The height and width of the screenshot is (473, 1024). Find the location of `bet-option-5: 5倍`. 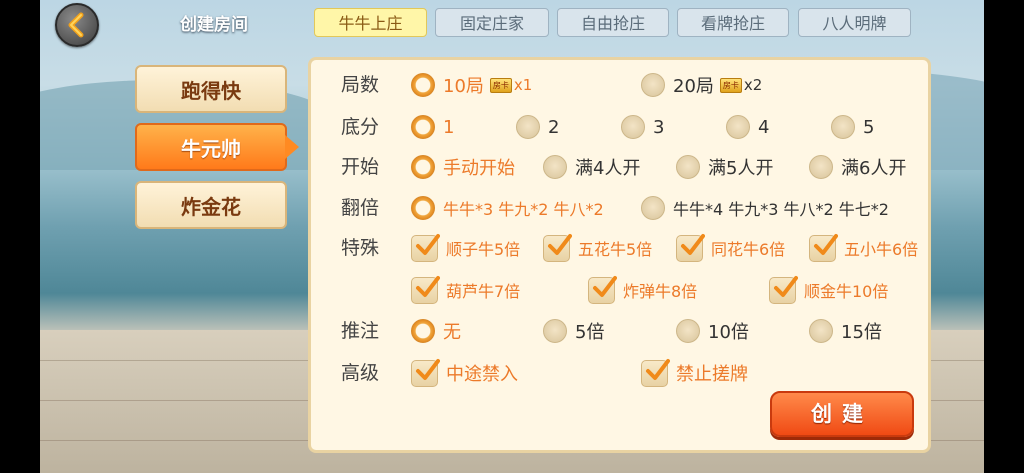

bet-option-5: 5倍 is located at coordinates (573, 331).